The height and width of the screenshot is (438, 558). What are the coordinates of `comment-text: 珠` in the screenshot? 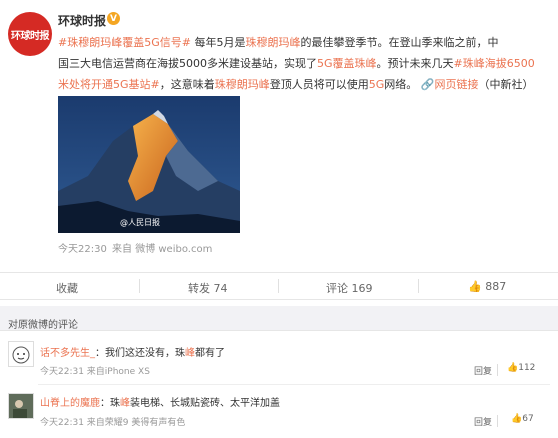 It's located at (115, 403).